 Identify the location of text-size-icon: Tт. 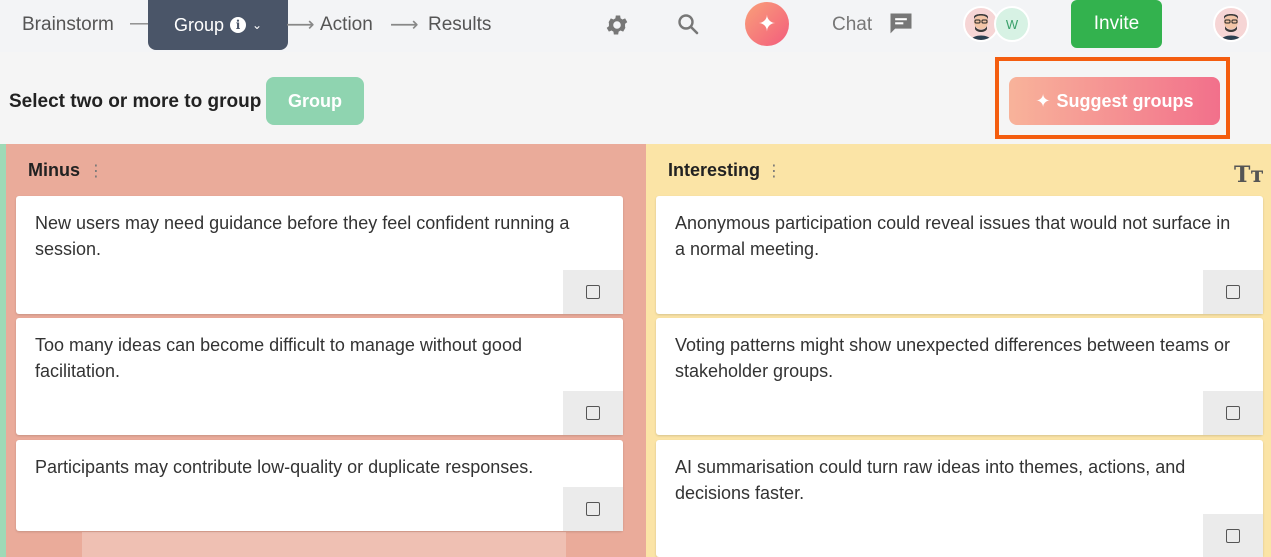
(1249, 175).